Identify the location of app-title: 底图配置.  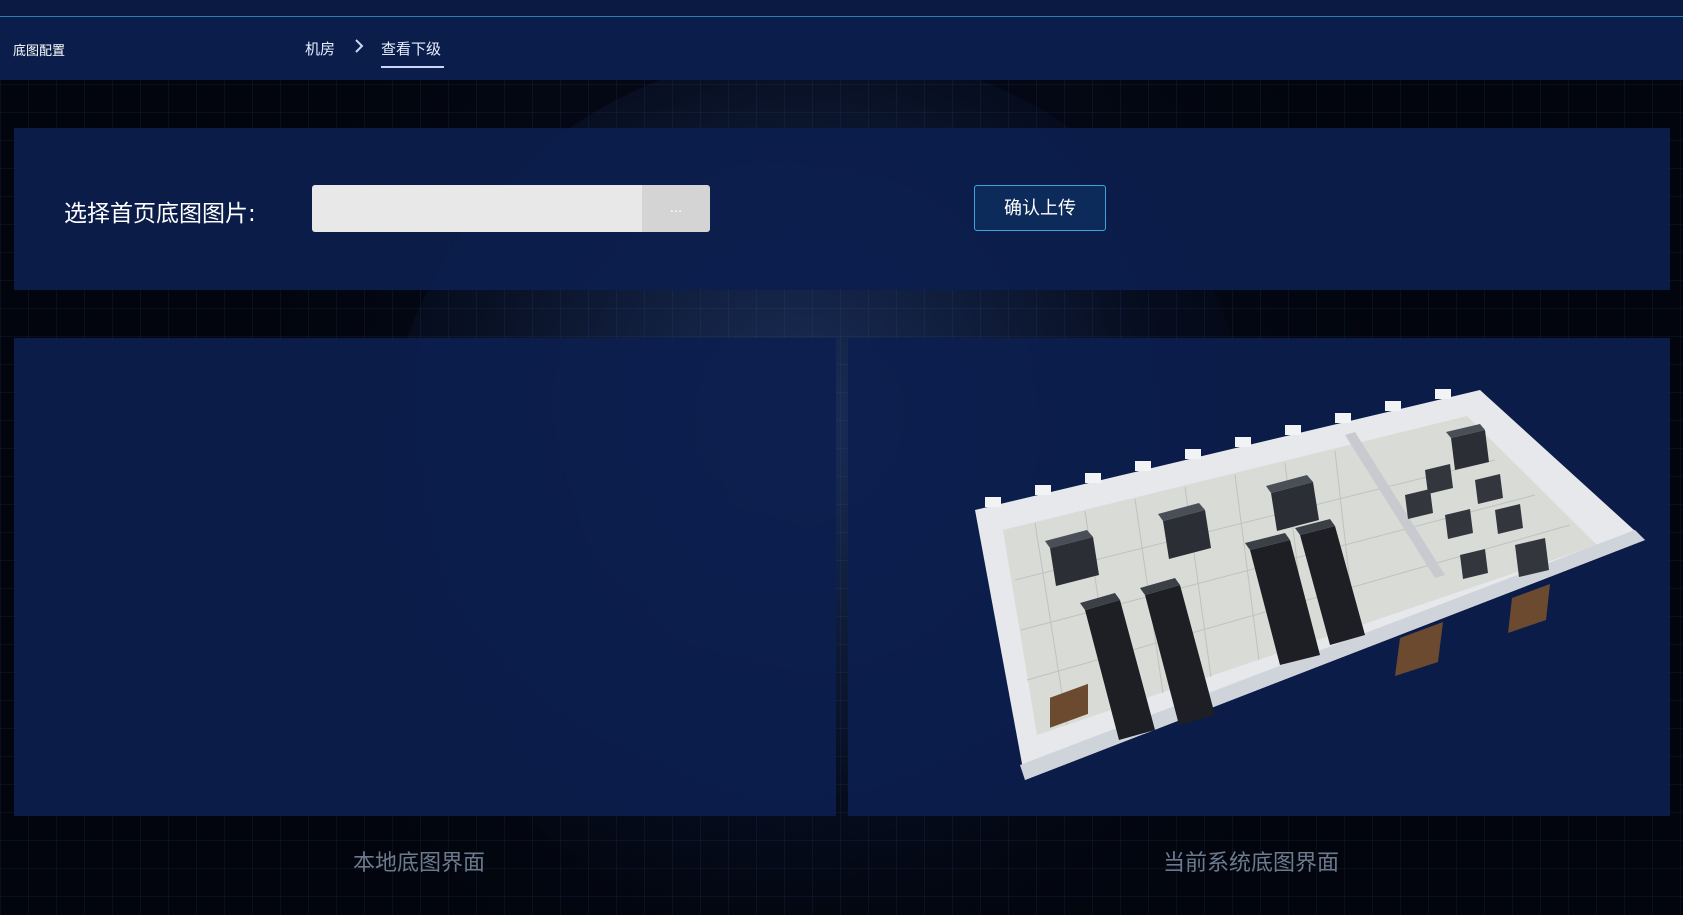
(39, 51).